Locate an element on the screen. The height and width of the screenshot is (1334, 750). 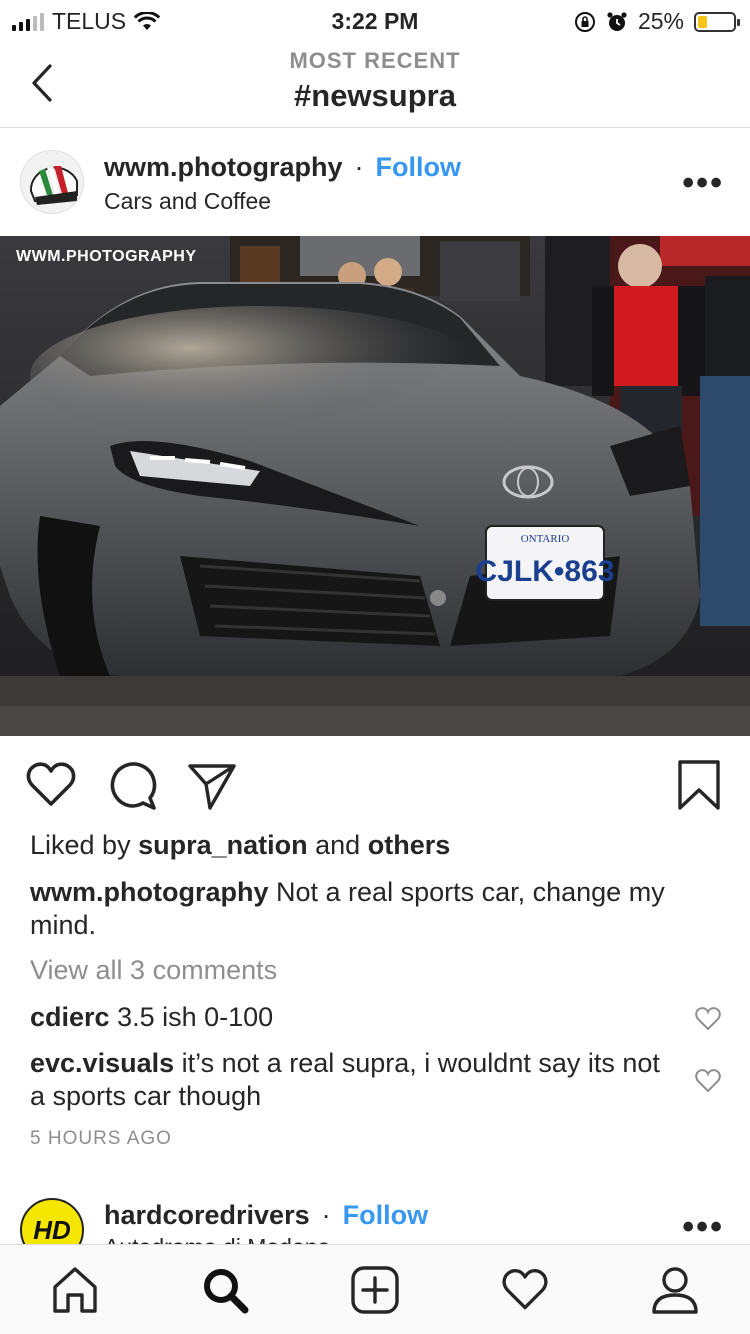
comment-icon is located at coordinates (133, 786).